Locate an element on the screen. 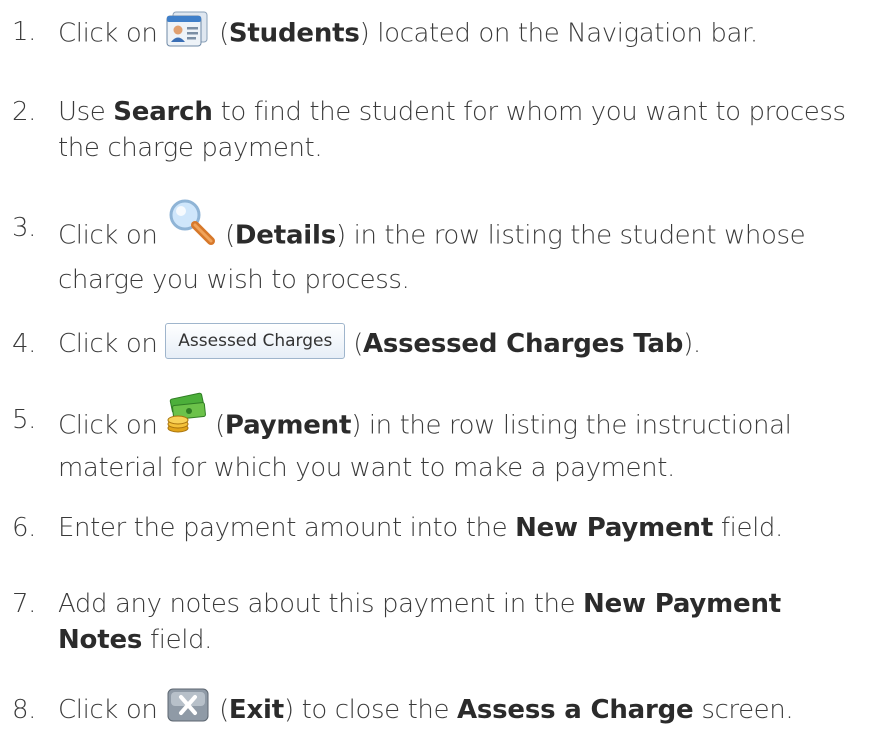 Image resolution: width=888 pixels, height=742 pixels. search-label: Search is located at coordinates (163, 112).